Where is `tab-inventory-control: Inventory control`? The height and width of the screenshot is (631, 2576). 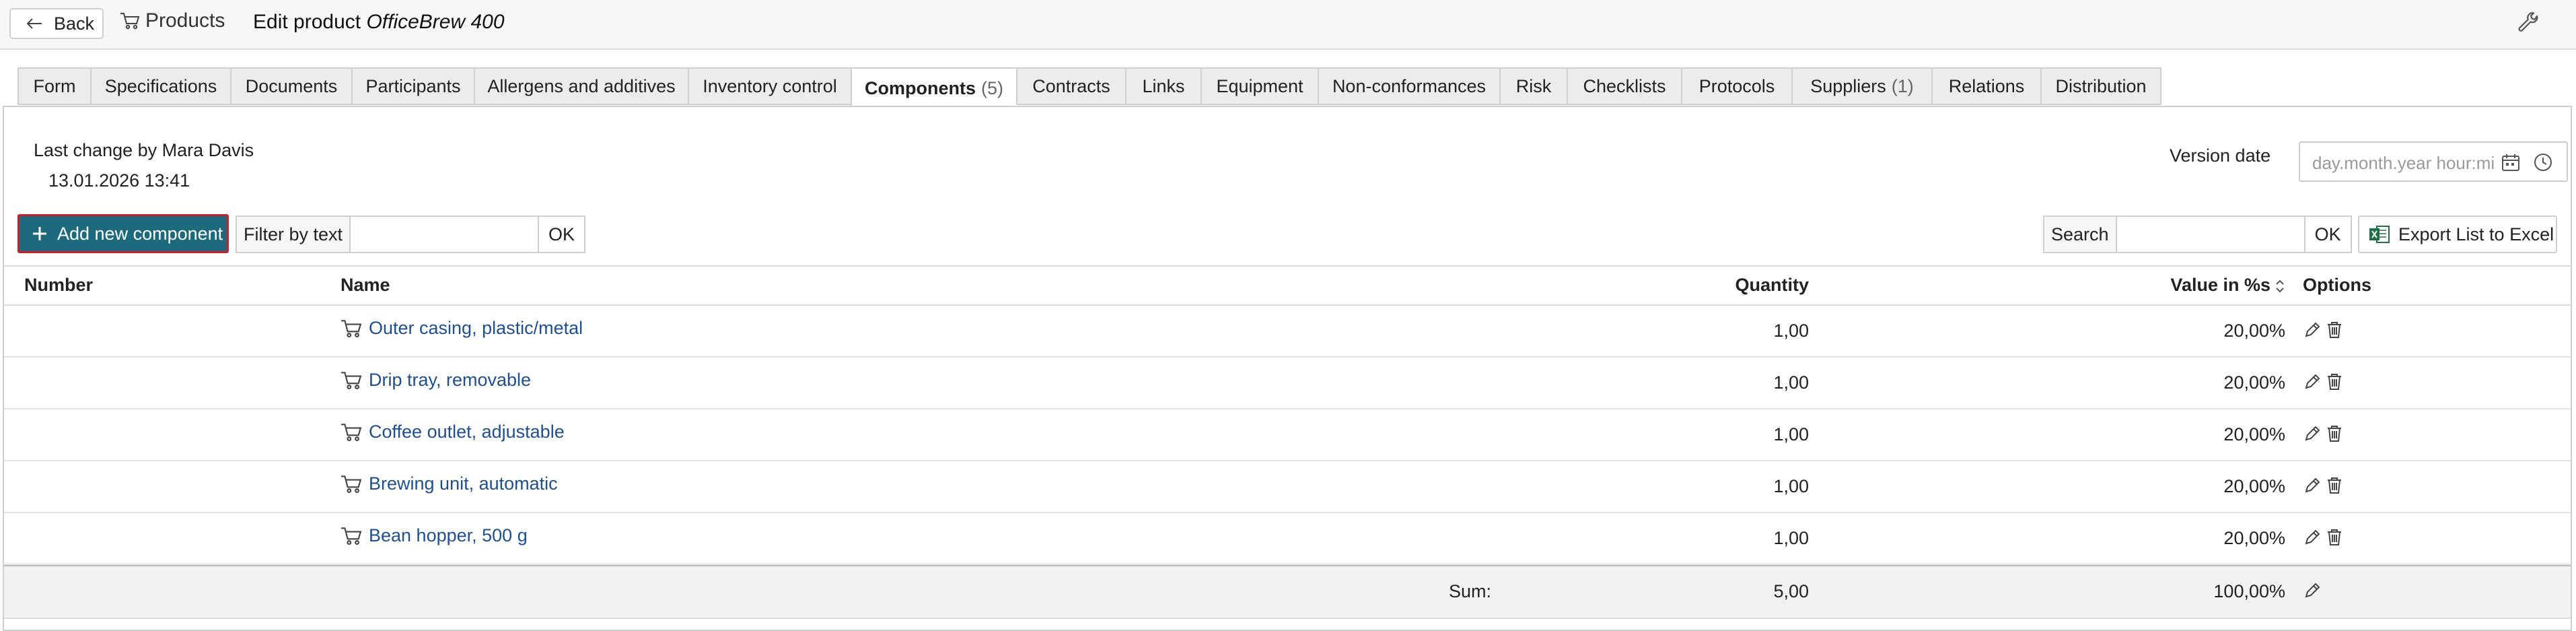 tab-inventory-control: Inventory control is located at coordinates (769, 86).